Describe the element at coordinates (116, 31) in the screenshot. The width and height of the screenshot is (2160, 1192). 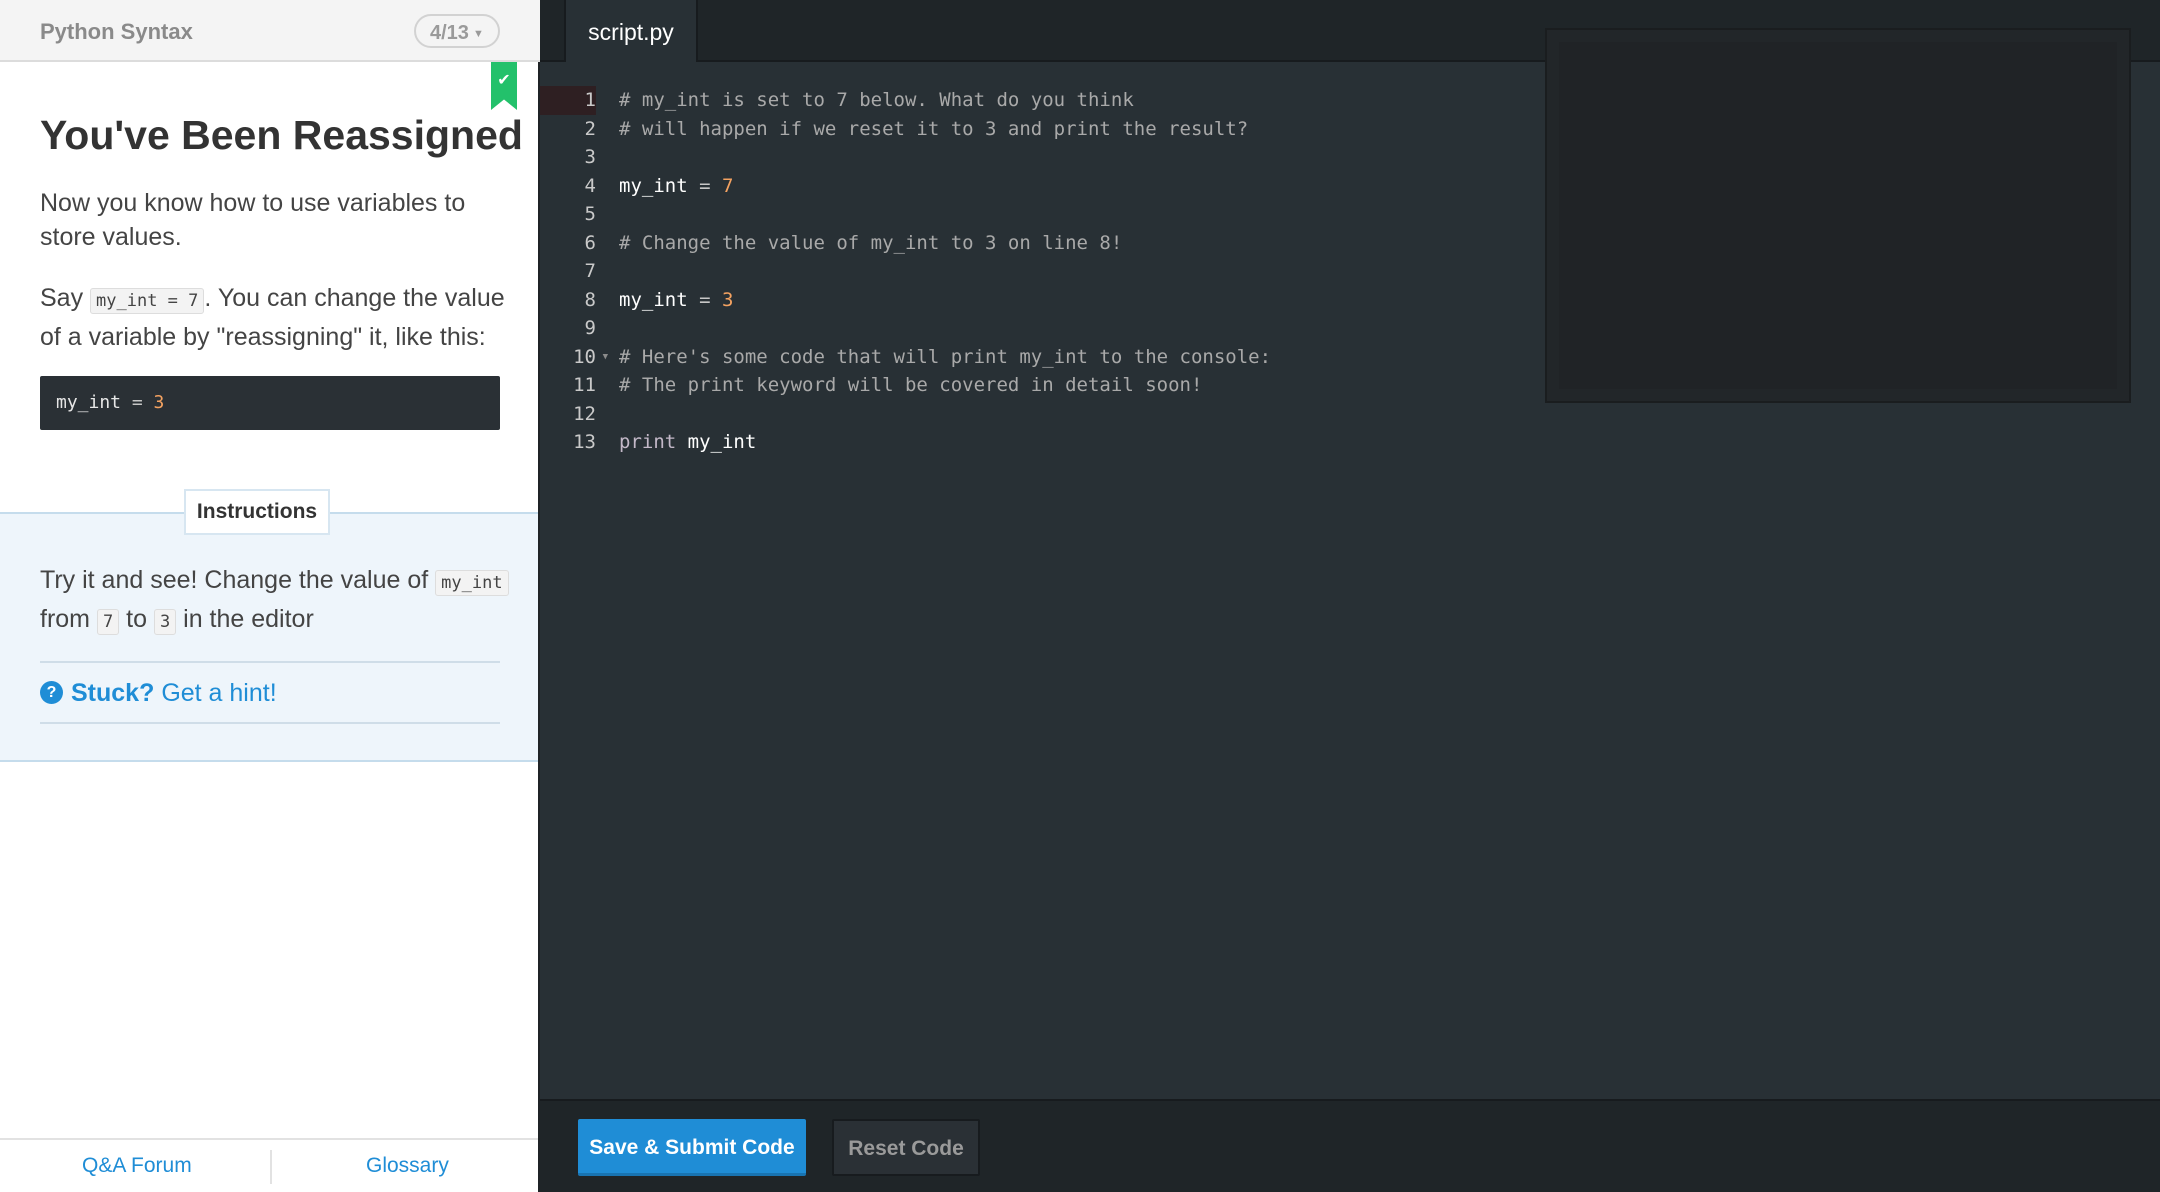
I see `course-title: Python Syntax` at that location.